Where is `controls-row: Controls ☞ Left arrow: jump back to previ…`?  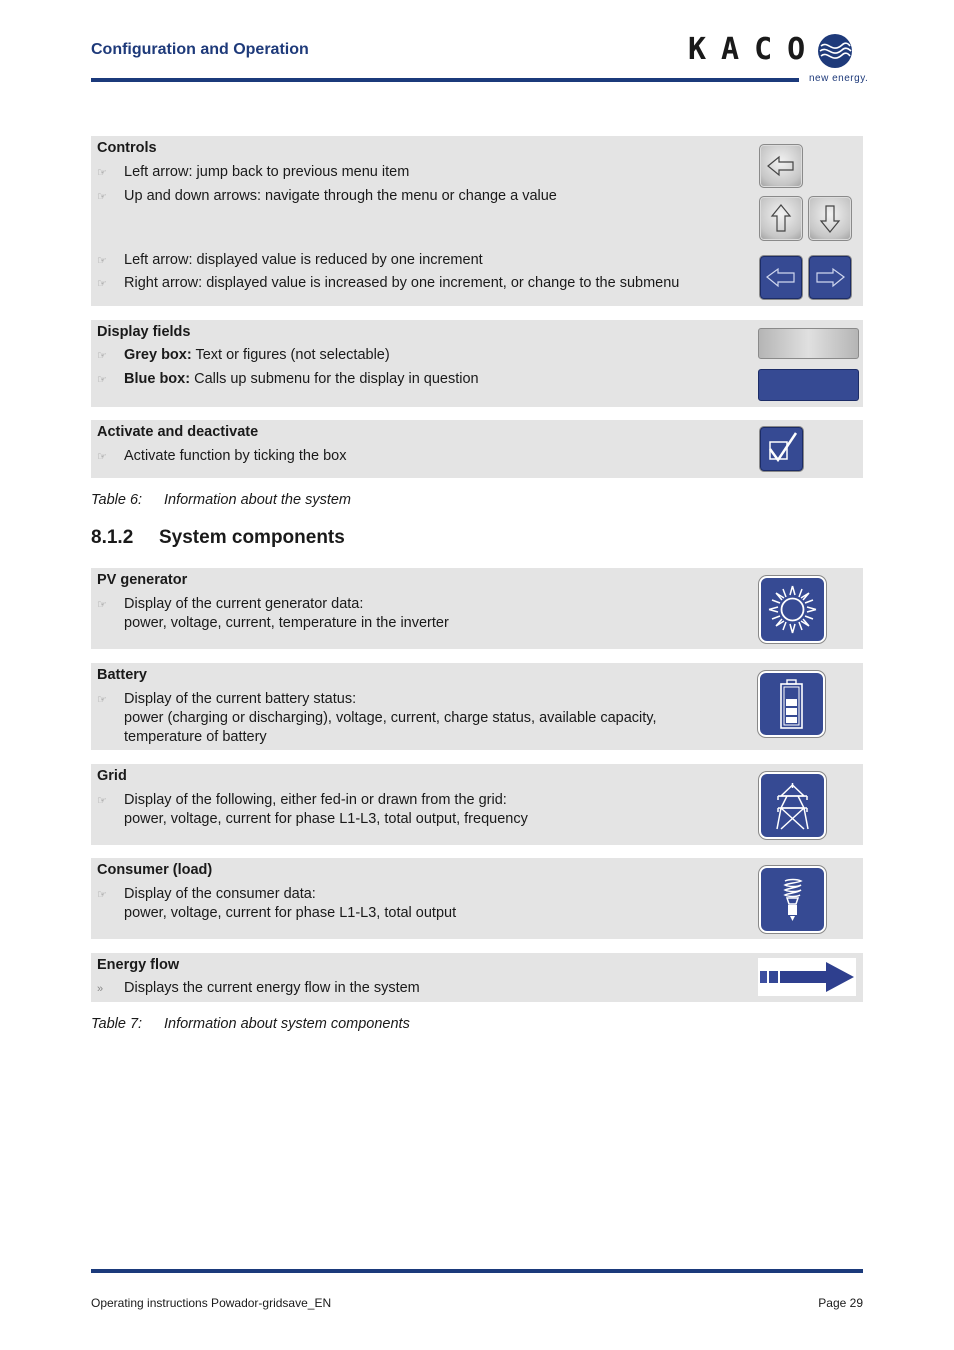 controls-row: Controls ☞ Left arrow: jump back to previ… is located at coordinates (477, 221).